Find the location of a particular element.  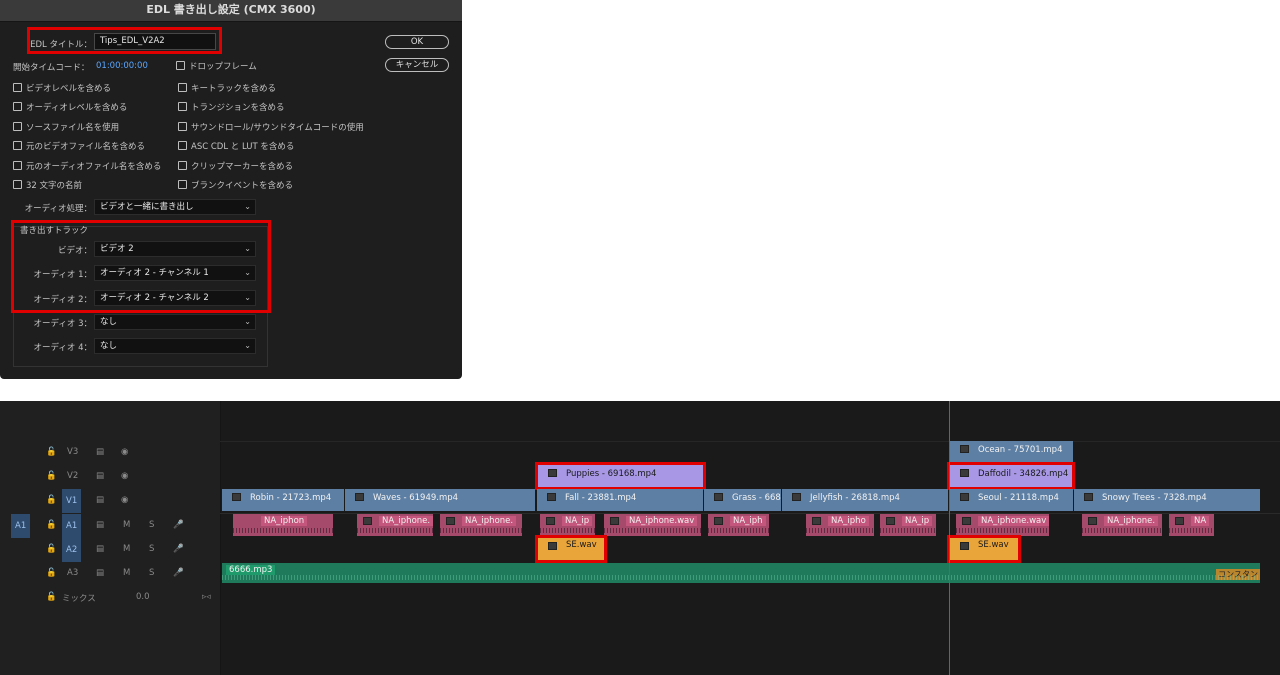

clip-name: Grass - 668 is located at coordinates (756, 498).